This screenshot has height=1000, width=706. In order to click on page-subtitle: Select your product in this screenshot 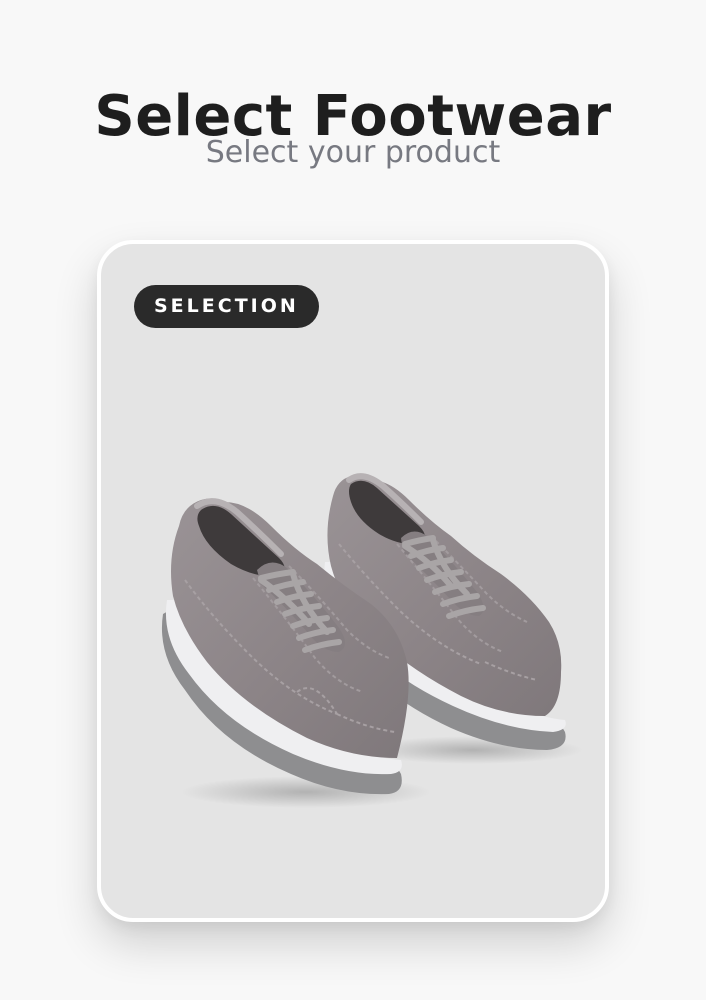, I will do `click(353, 152)`.